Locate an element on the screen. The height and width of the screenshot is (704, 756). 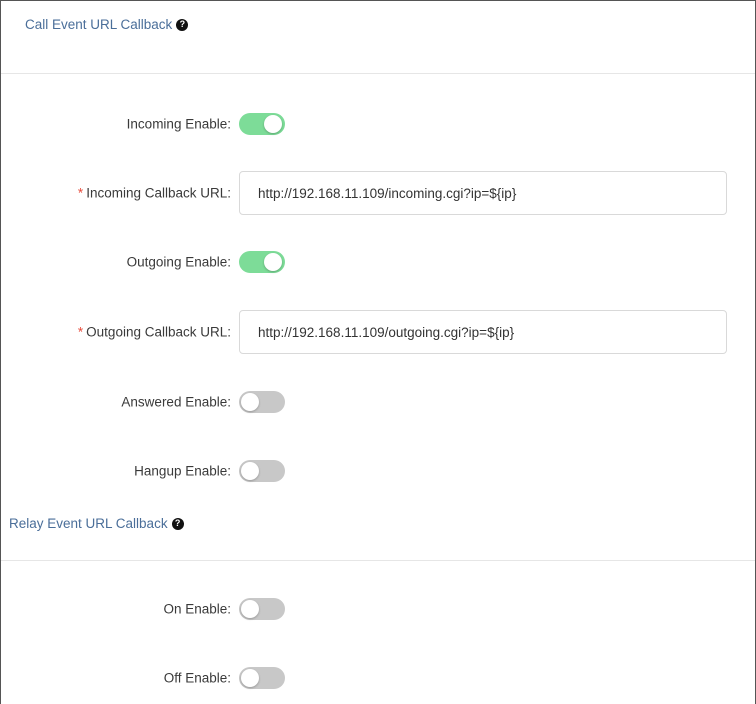
incoming-callback-url-label-text: Incoming Callback URL: is located at coordinates (158, 193).